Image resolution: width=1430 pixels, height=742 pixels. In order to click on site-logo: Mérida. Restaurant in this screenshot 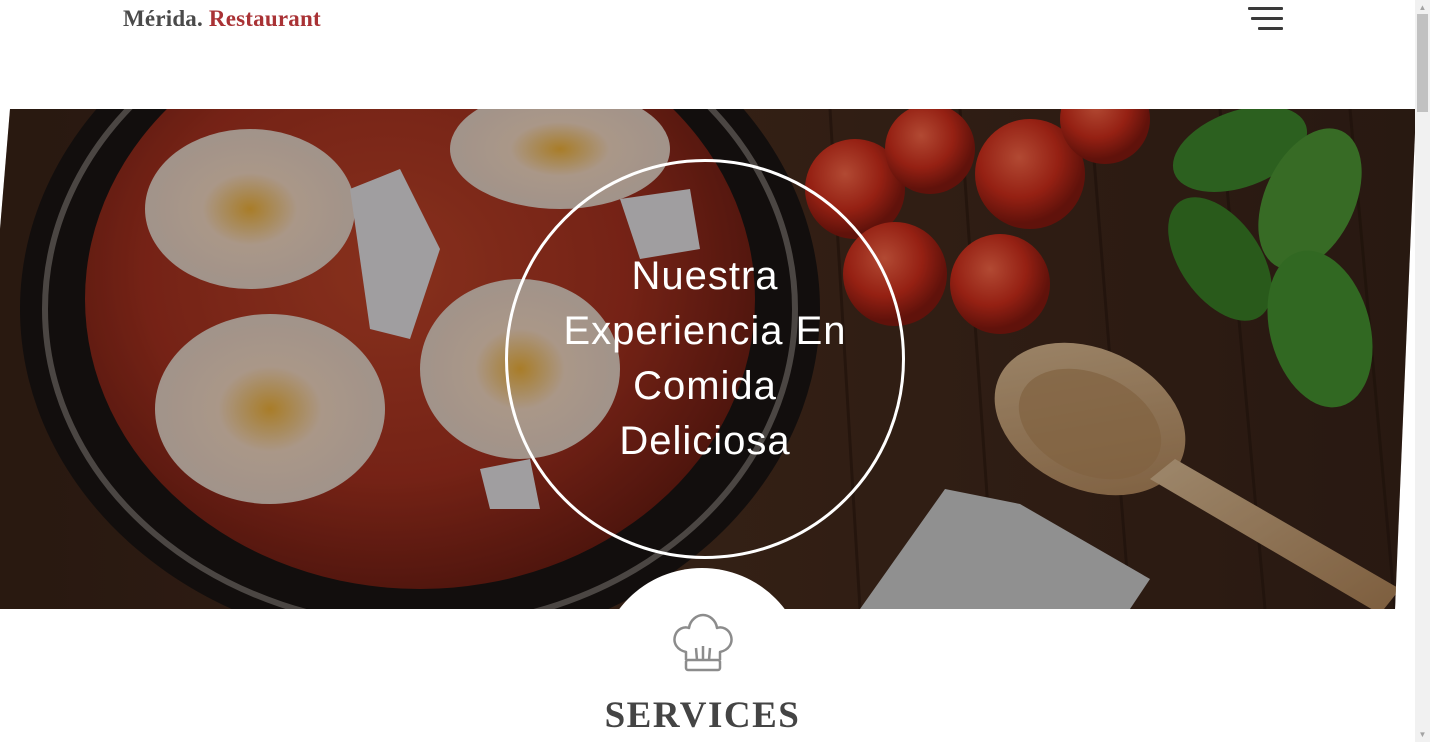, I will do `click(222, 19)`.